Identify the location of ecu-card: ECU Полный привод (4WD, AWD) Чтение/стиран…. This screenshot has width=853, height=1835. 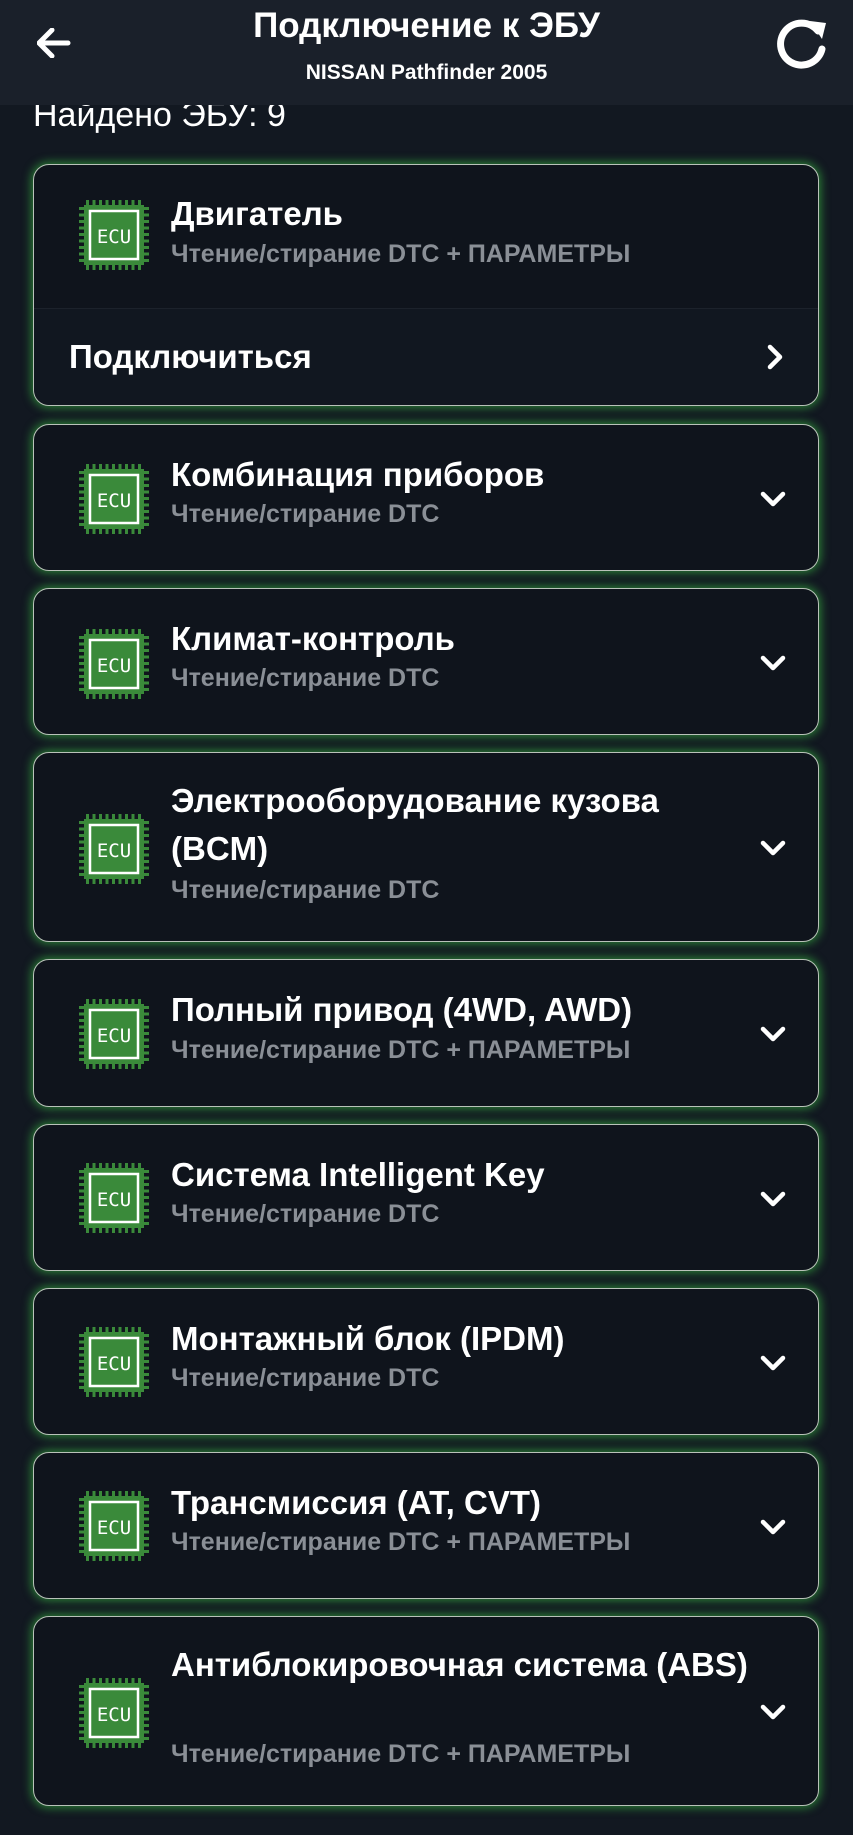
(426, 1033).